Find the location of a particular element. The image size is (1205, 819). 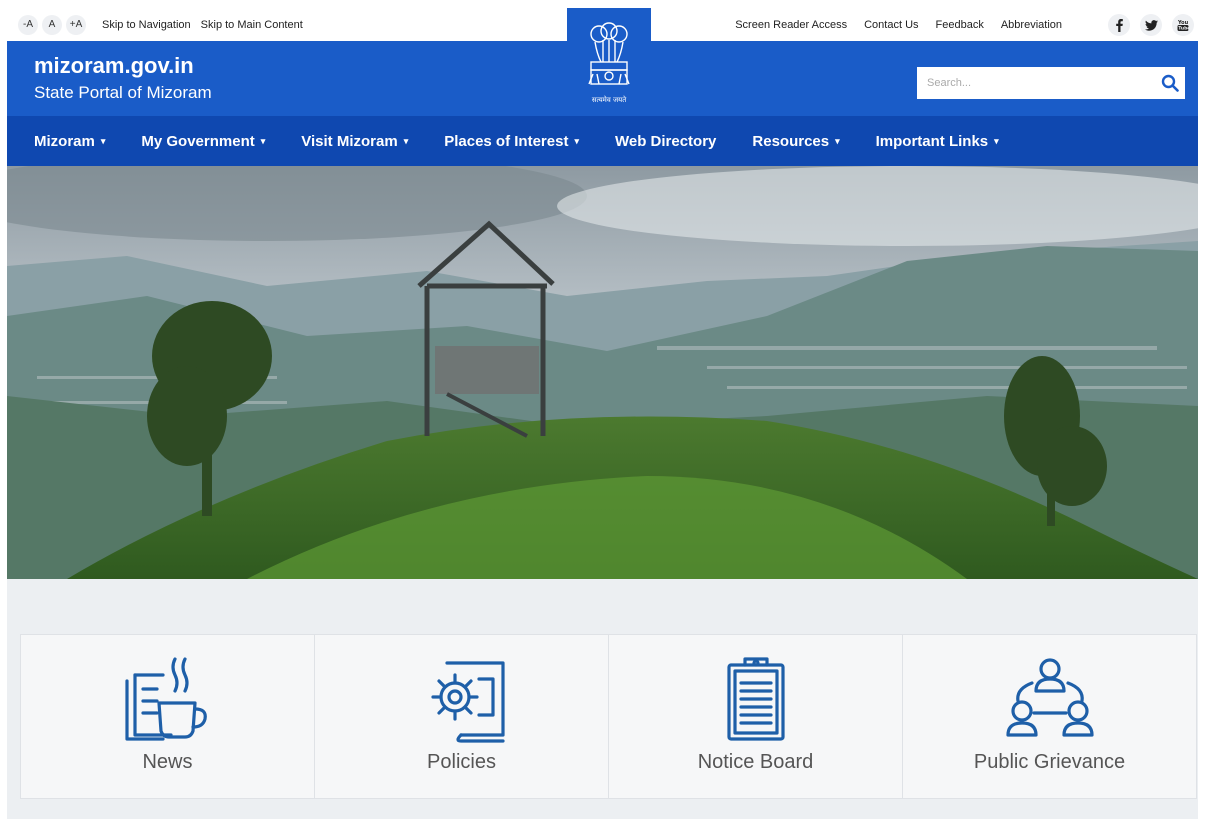

service-card-notice-board: Notice Board is located at coordinates (756, 716).